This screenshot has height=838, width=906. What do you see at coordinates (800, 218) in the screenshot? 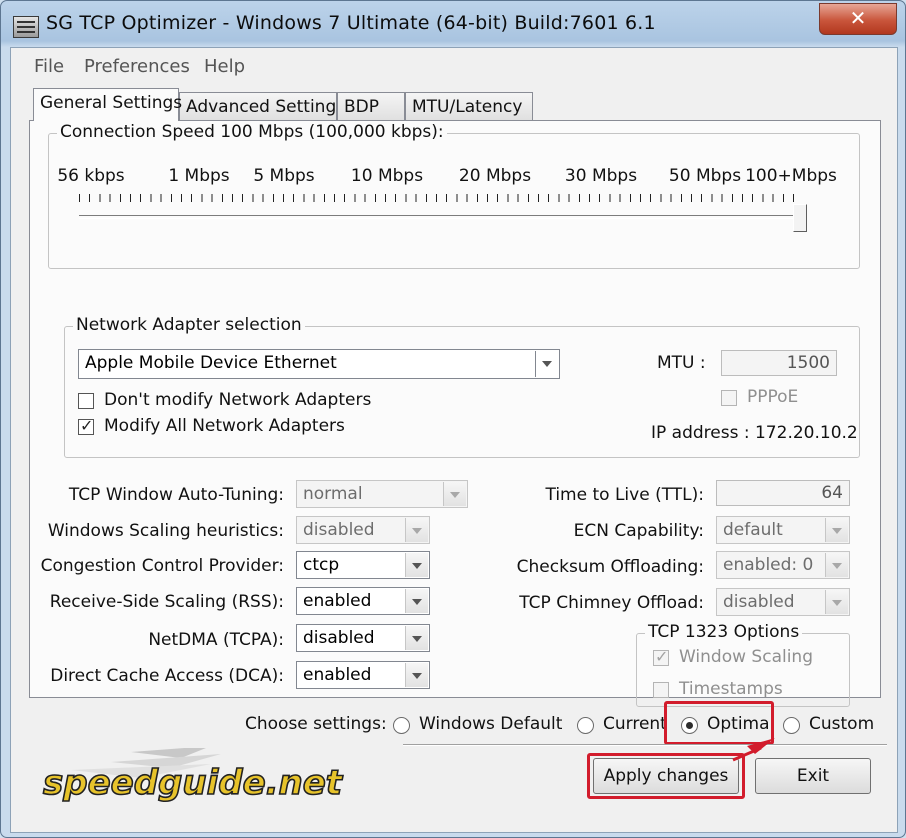
I see `speed-slider-thumb` at bounding box center [800, 218].